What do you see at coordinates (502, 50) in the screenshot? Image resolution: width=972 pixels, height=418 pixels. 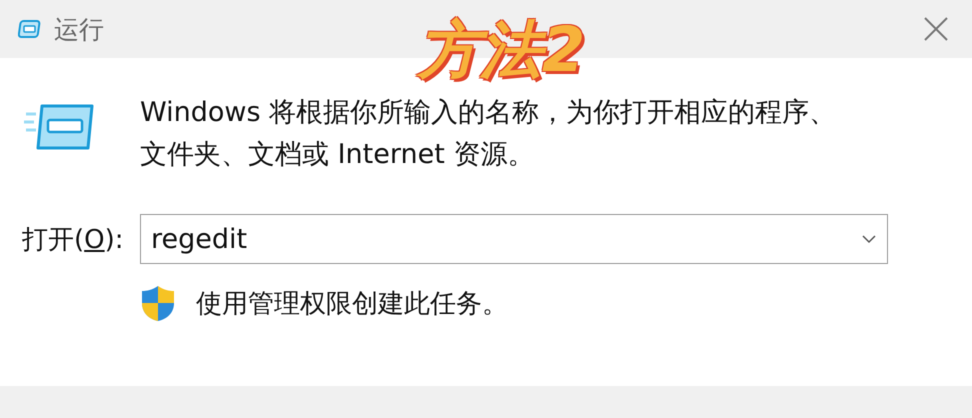 I see `caption-text: 方法2` at bounding box center [502, 50].